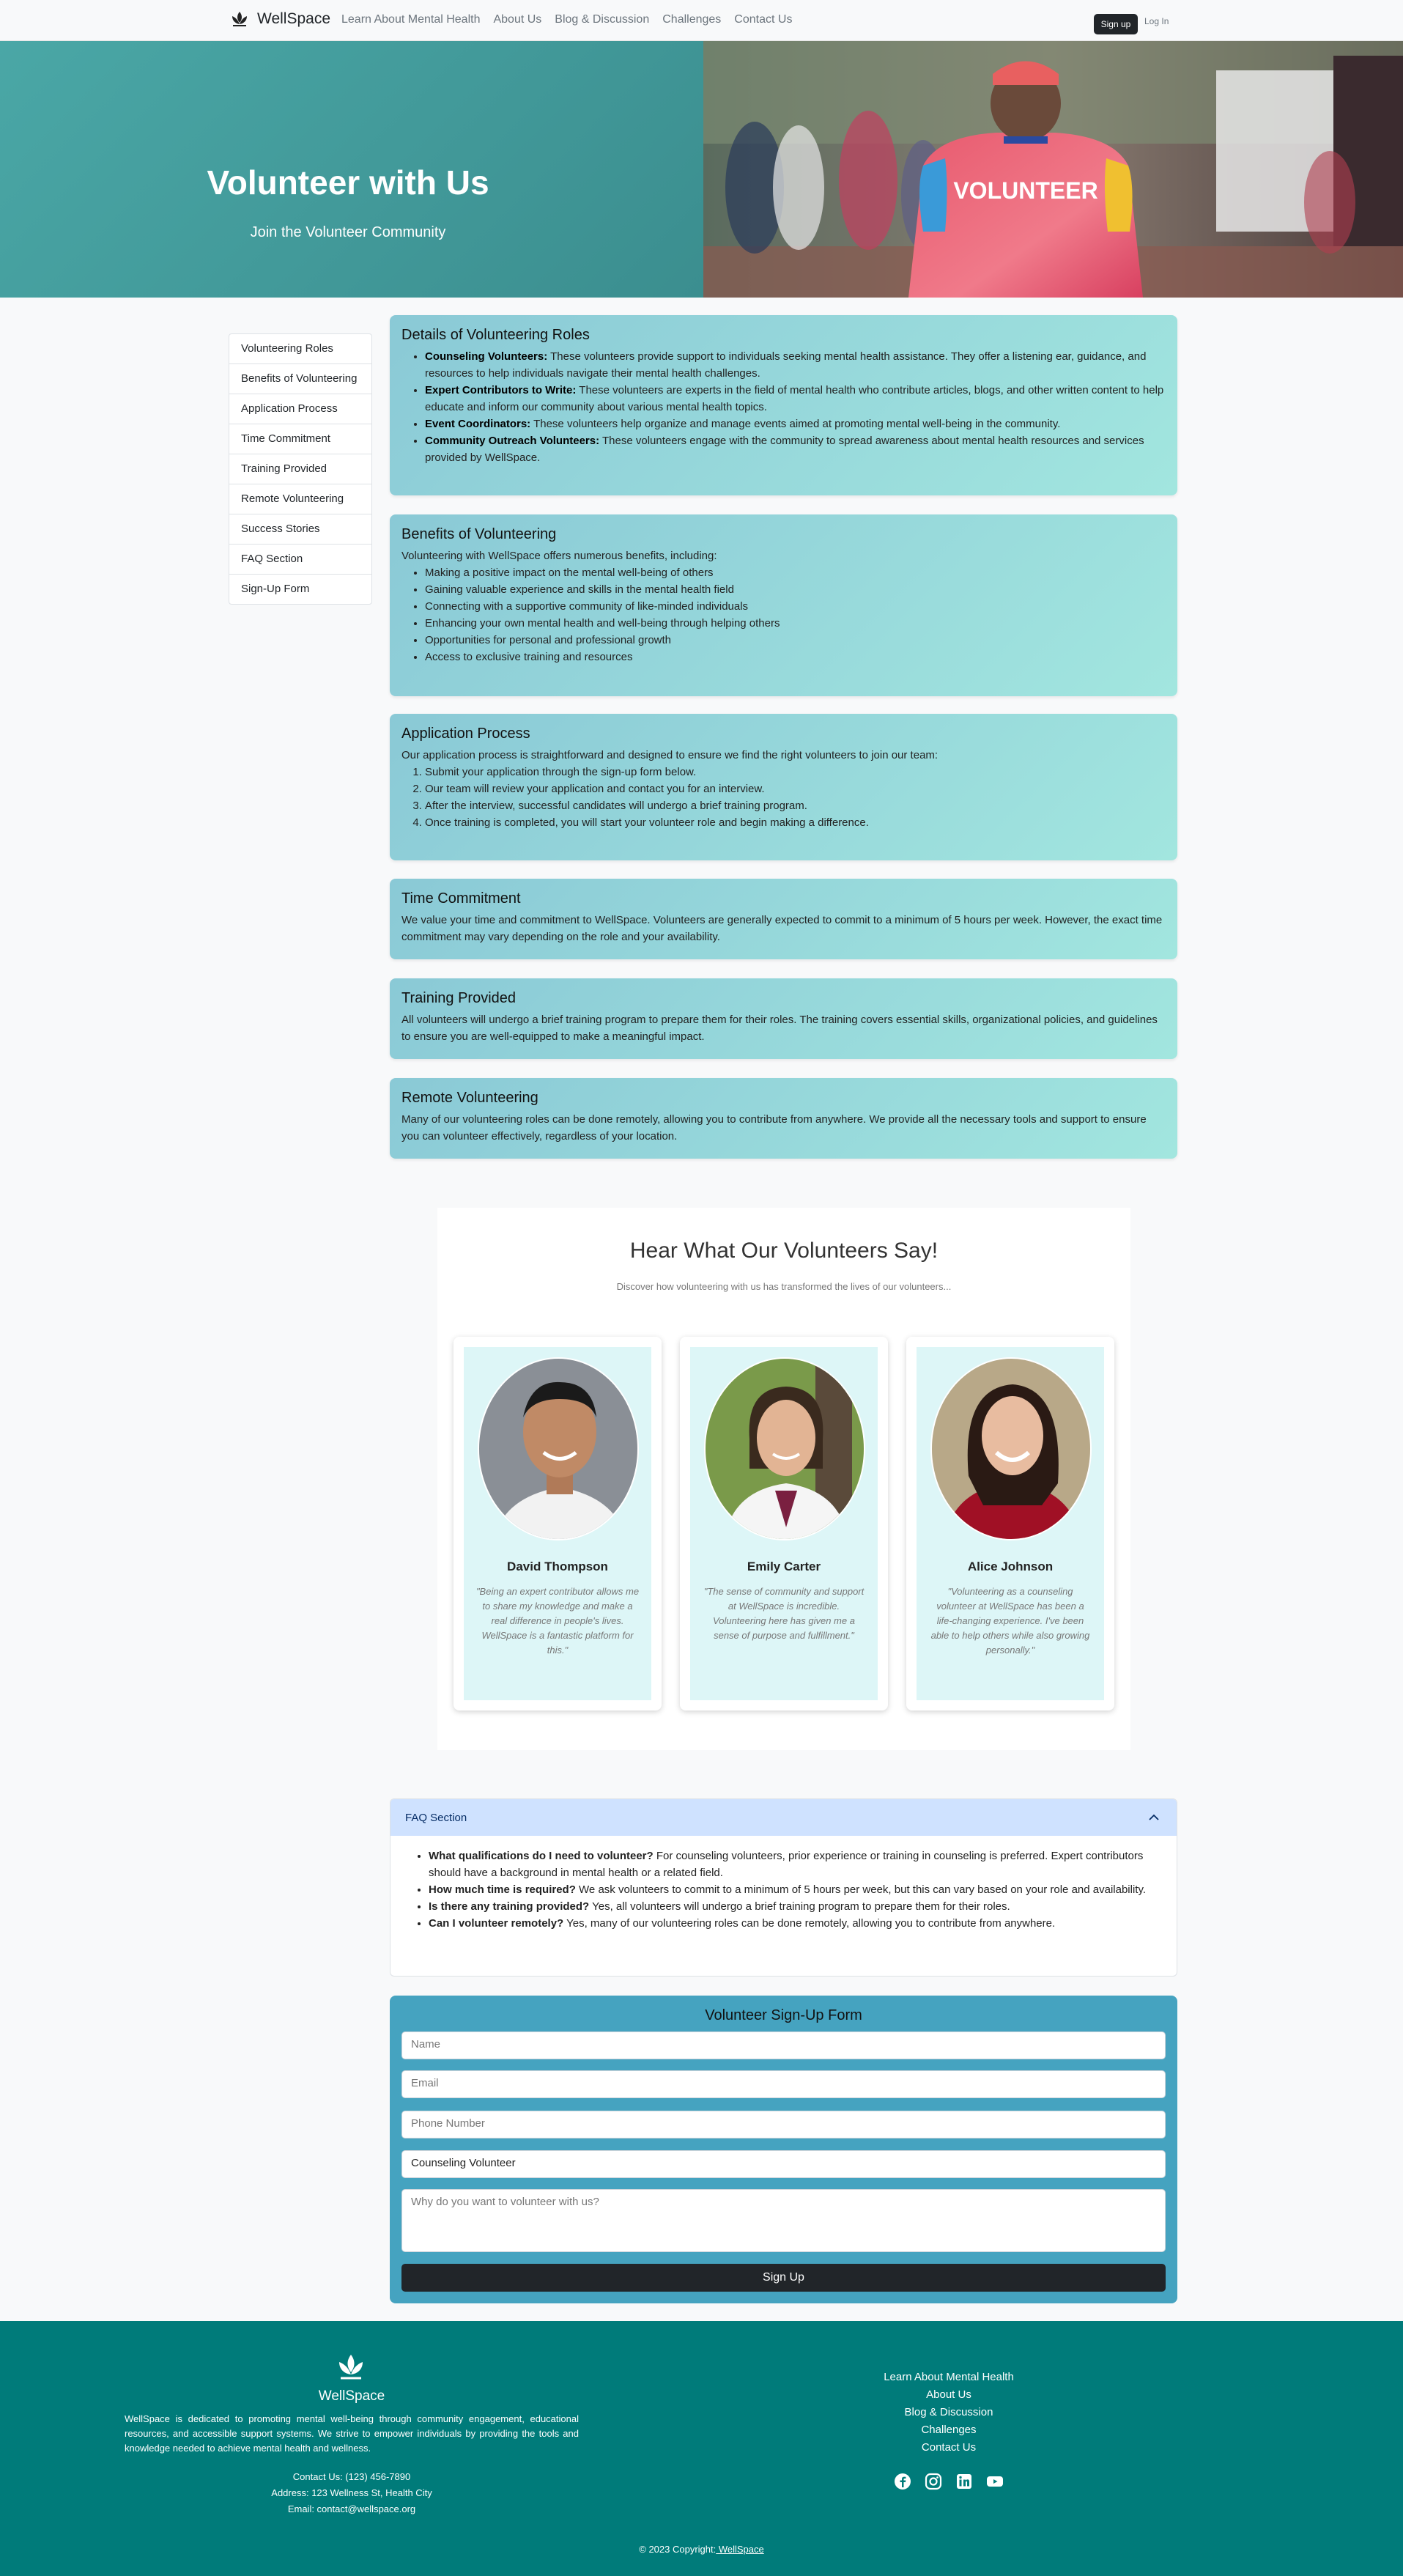 This screenshot has height=2576, width=1403. I want to click on footer-copyright: © 2023 Copyright: WellSpace, so click(701, 2549).